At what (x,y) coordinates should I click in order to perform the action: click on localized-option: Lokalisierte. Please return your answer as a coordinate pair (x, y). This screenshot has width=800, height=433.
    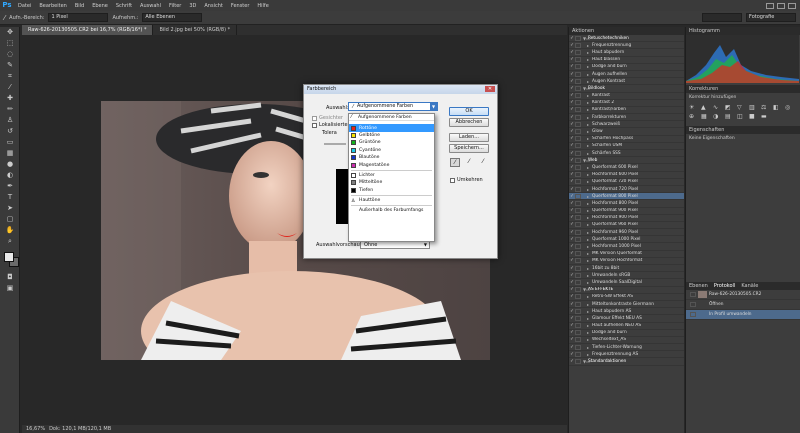
    Looking at the image, I should click on (330, 125).